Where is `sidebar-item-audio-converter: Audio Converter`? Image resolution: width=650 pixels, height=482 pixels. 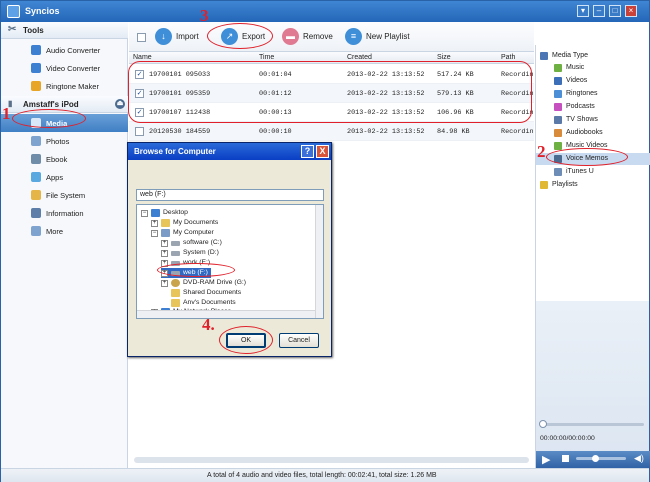
sidebar-item-audio-converter: Audio Converter is located at coordinates (64, 50).